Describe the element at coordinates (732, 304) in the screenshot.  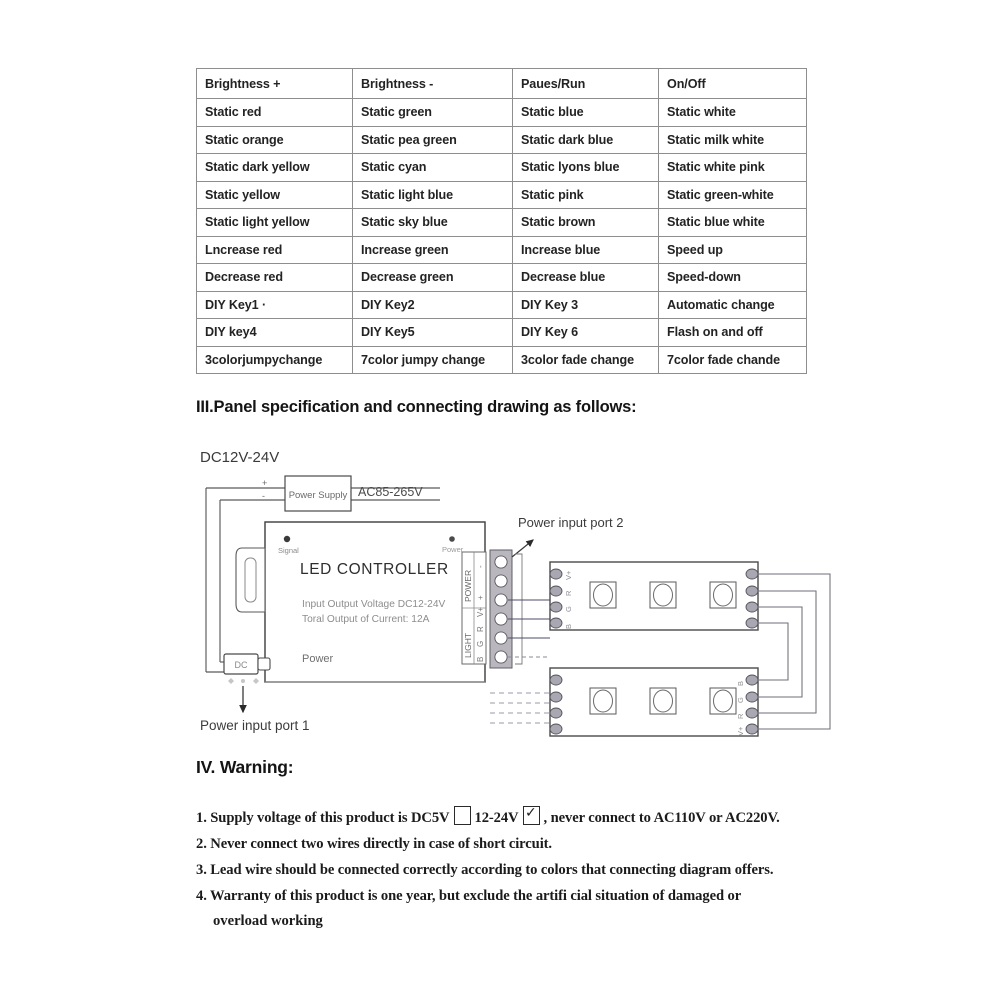
I see `table-cell: Automatic change` at that location.